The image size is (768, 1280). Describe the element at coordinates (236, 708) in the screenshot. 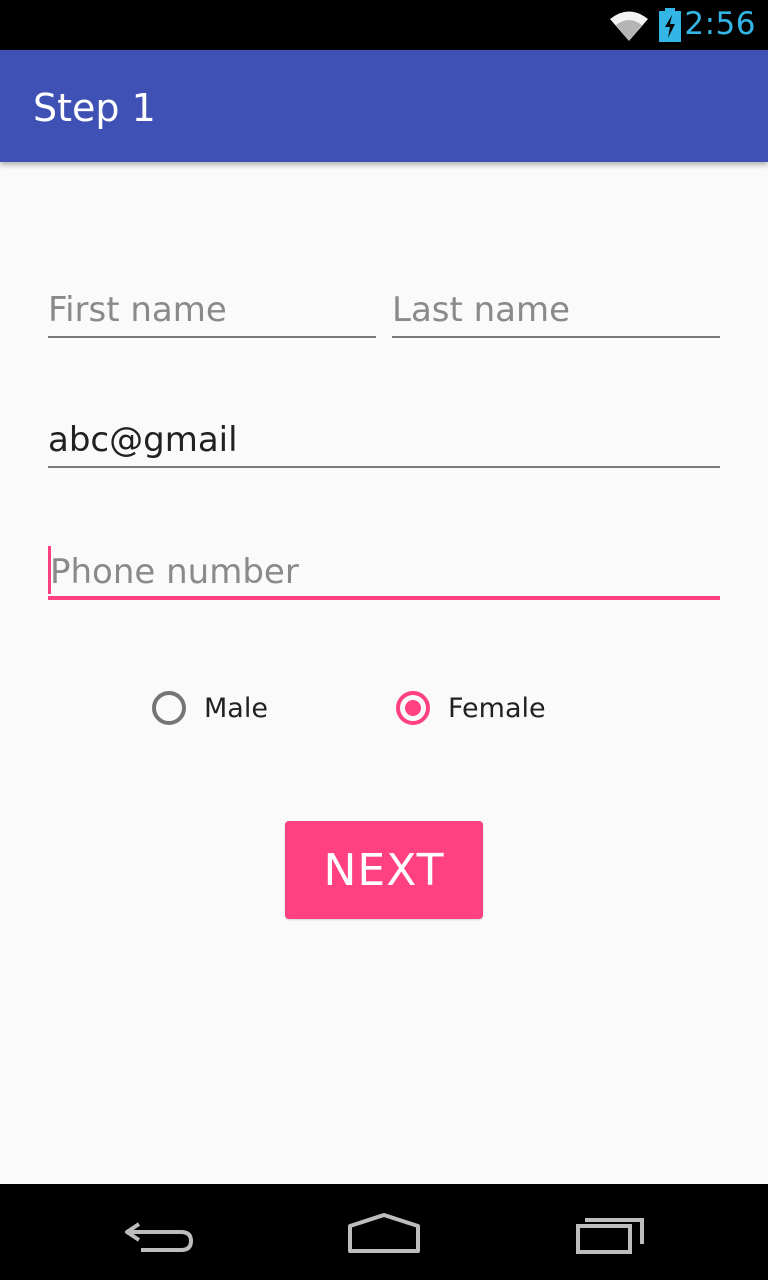

I see `radio-label-male: Male` at that location.